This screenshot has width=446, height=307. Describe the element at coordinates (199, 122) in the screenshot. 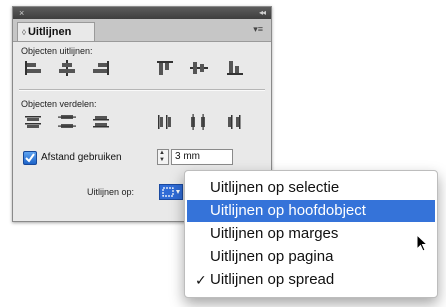

I see `distribute-horizontal-centers-icon` at that location.